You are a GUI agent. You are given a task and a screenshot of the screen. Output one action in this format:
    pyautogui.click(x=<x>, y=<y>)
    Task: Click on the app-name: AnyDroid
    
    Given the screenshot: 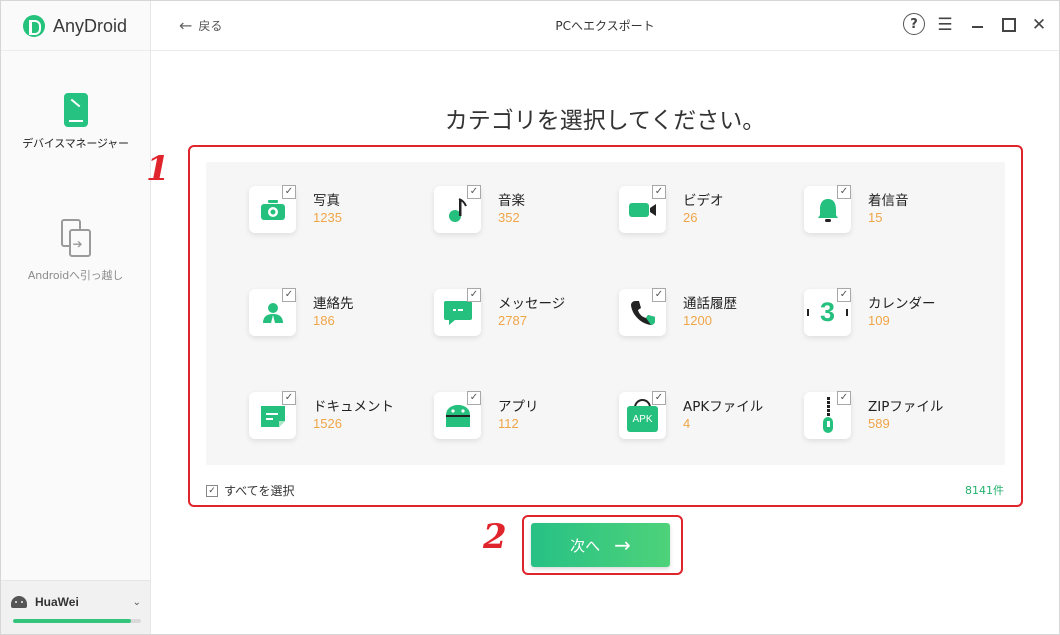 What is the action you would take?
    pyautogui.click(x=90, y=25)
    